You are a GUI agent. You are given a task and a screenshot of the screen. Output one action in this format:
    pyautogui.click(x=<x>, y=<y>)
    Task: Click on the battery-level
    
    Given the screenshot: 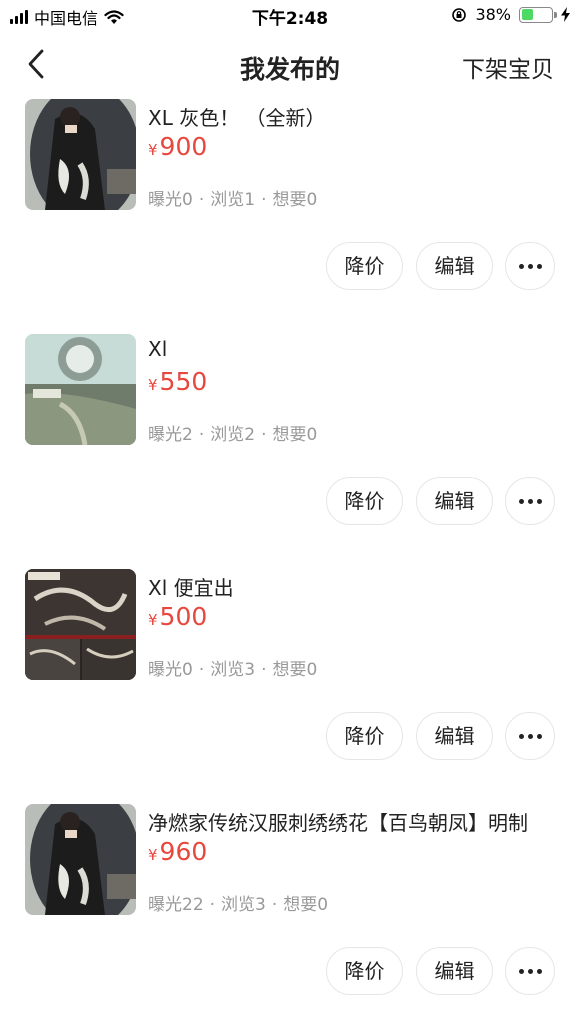 What is the action you would take?
    pyautogui.click(x=527, y=14)
    